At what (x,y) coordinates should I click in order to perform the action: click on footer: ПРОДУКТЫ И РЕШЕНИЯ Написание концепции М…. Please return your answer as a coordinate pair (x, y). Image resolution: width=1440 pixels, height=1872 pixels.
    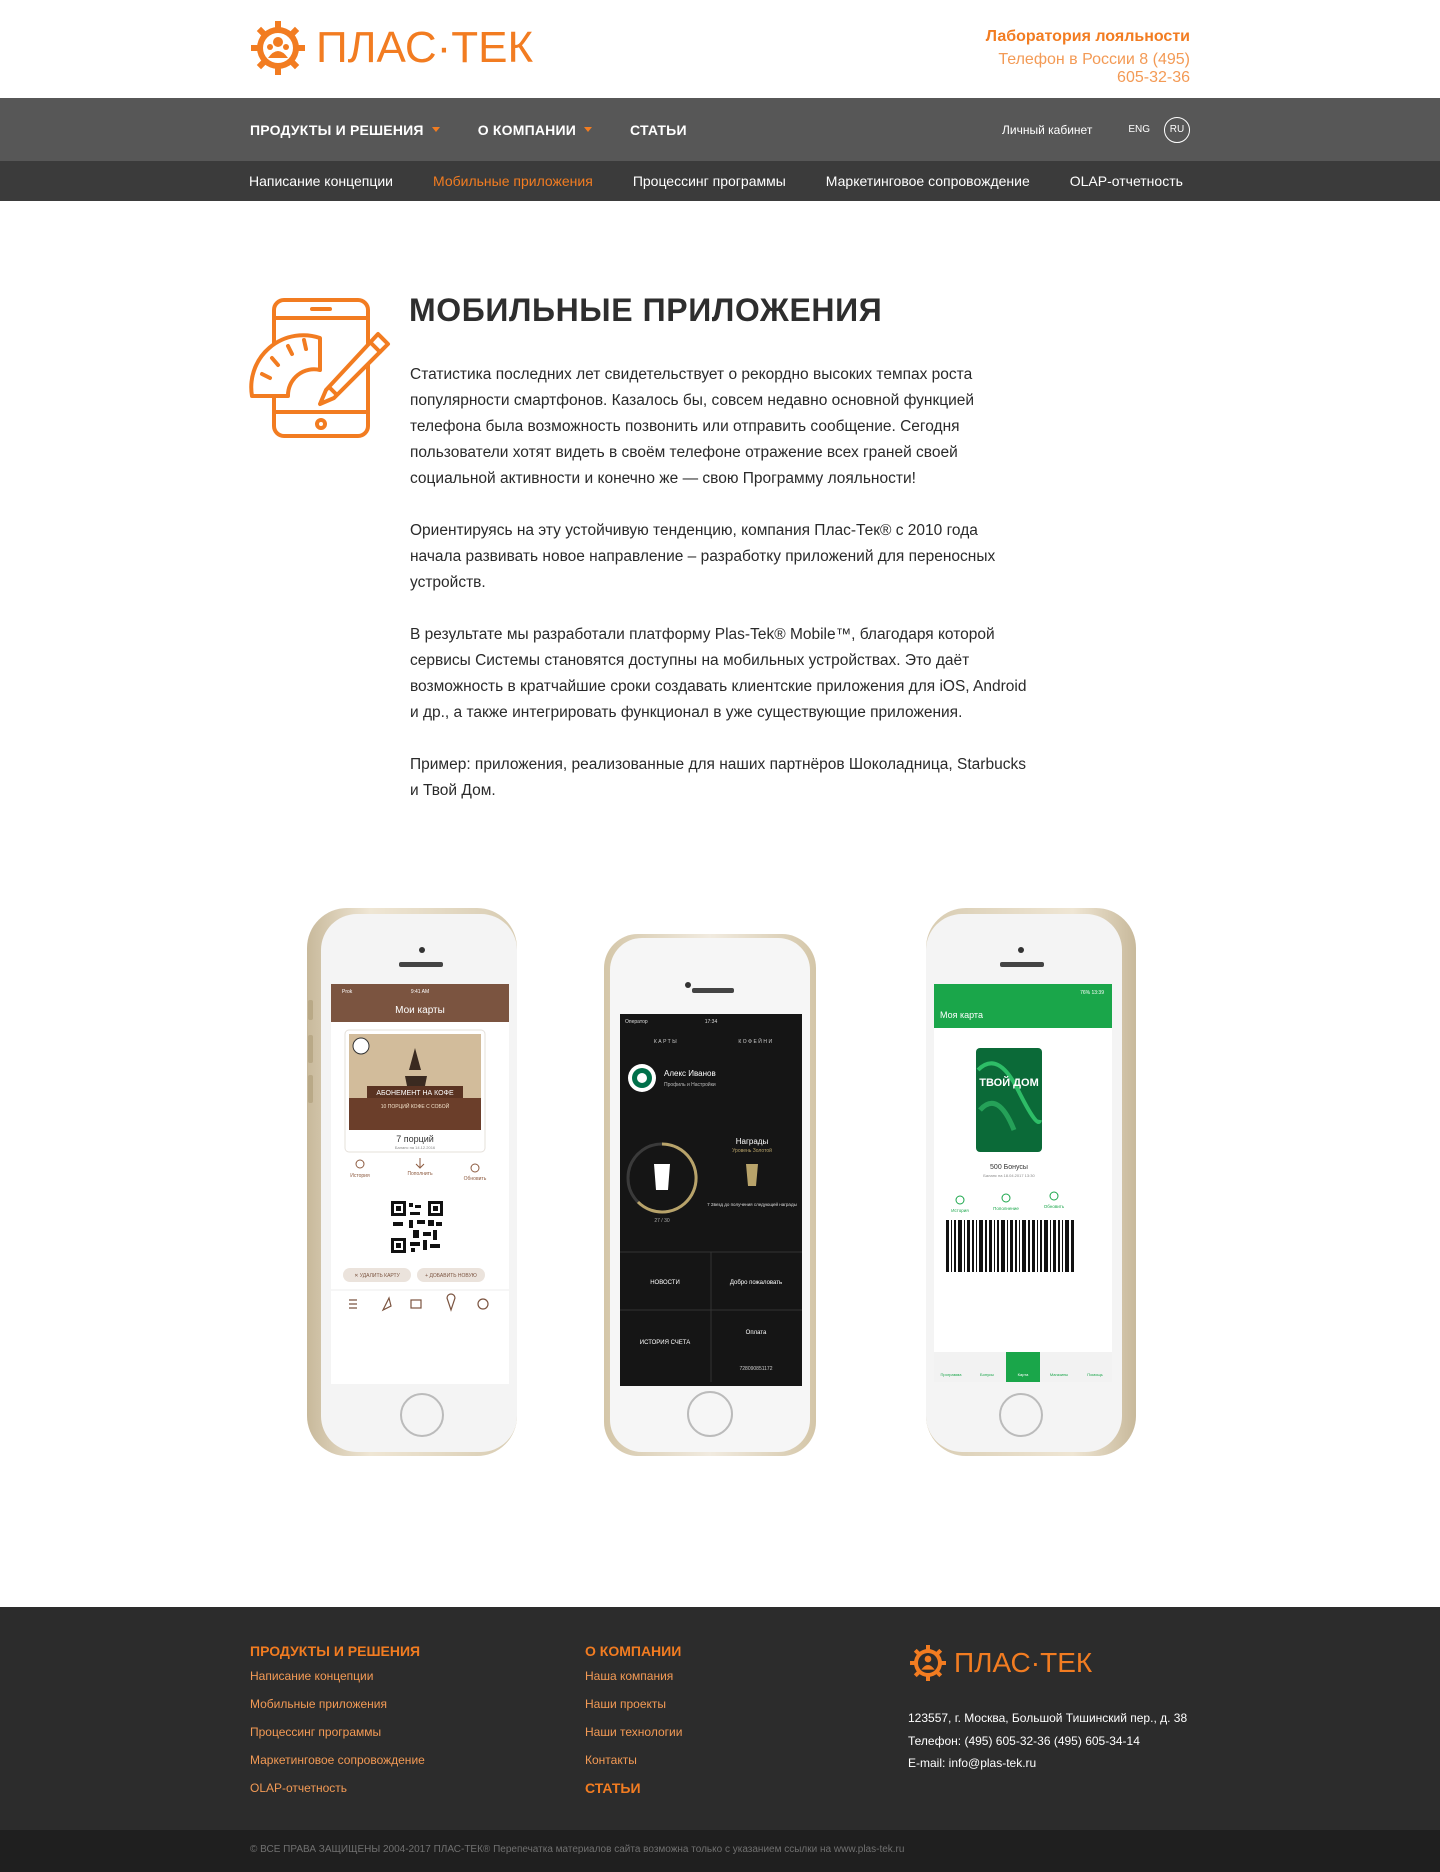
    Looking at the image, I should click on (720, 1718).